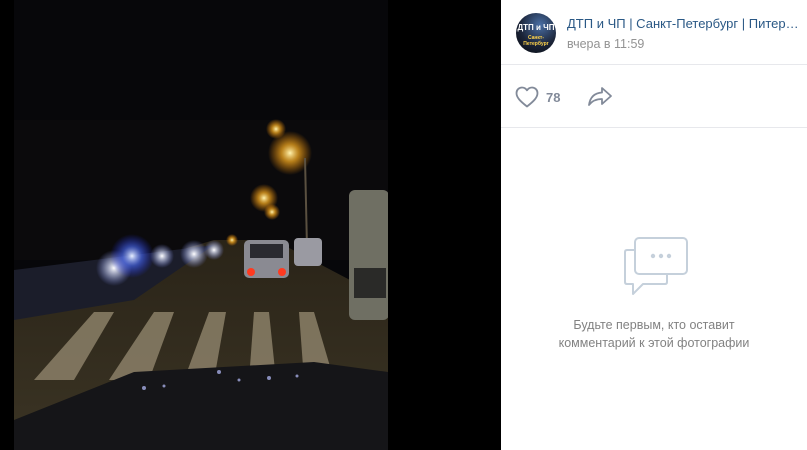 This screenshot has height=450, width=807. Describe the element at coordinates (527, 97) in the screenshot. I see `heart-icon` at that location.